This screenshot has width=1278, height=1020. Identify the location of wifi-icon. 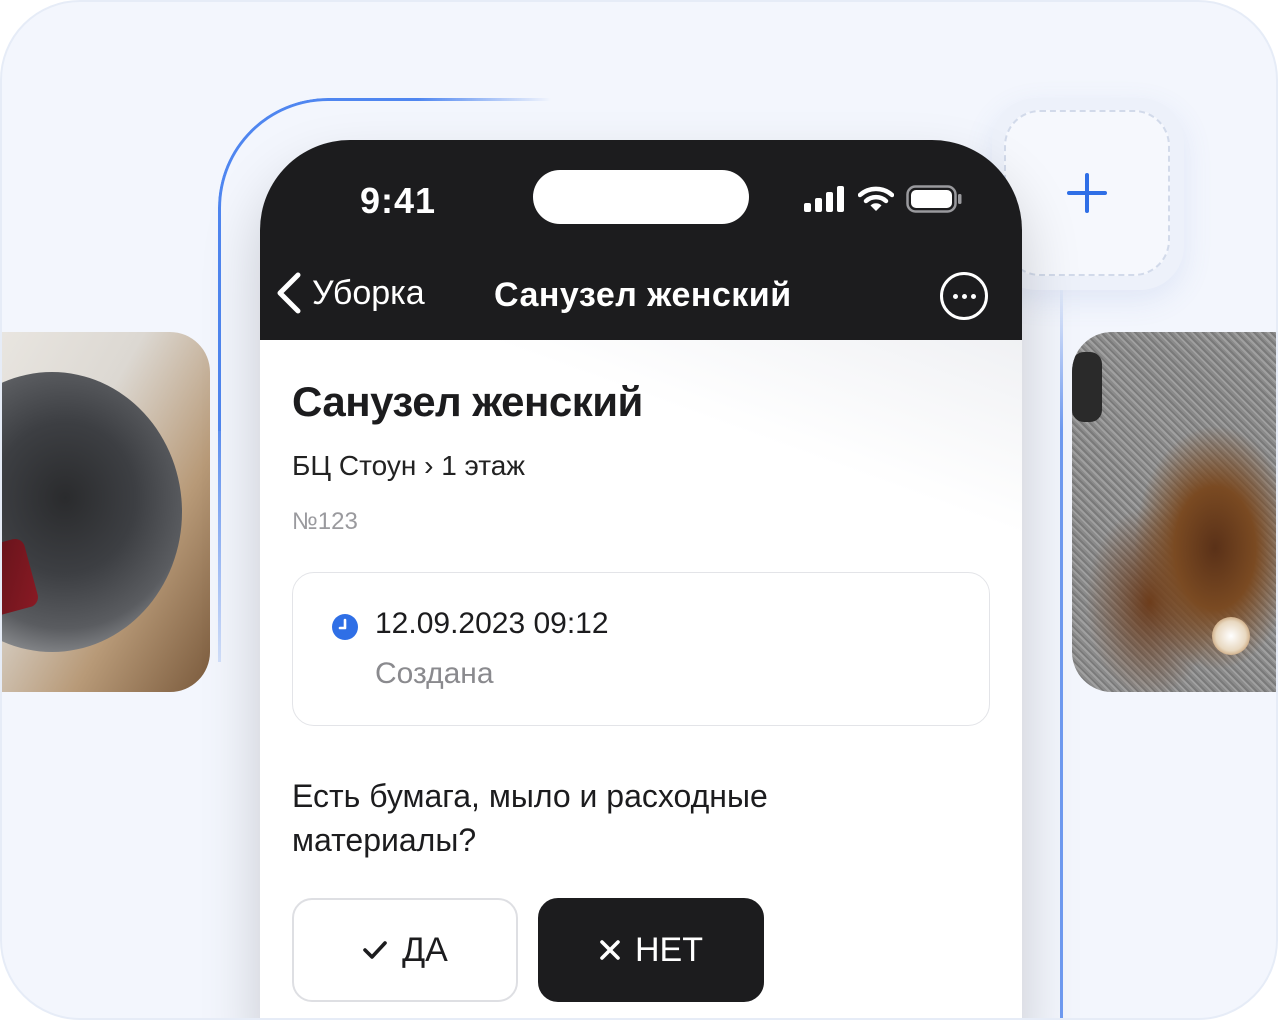
(876, 198).